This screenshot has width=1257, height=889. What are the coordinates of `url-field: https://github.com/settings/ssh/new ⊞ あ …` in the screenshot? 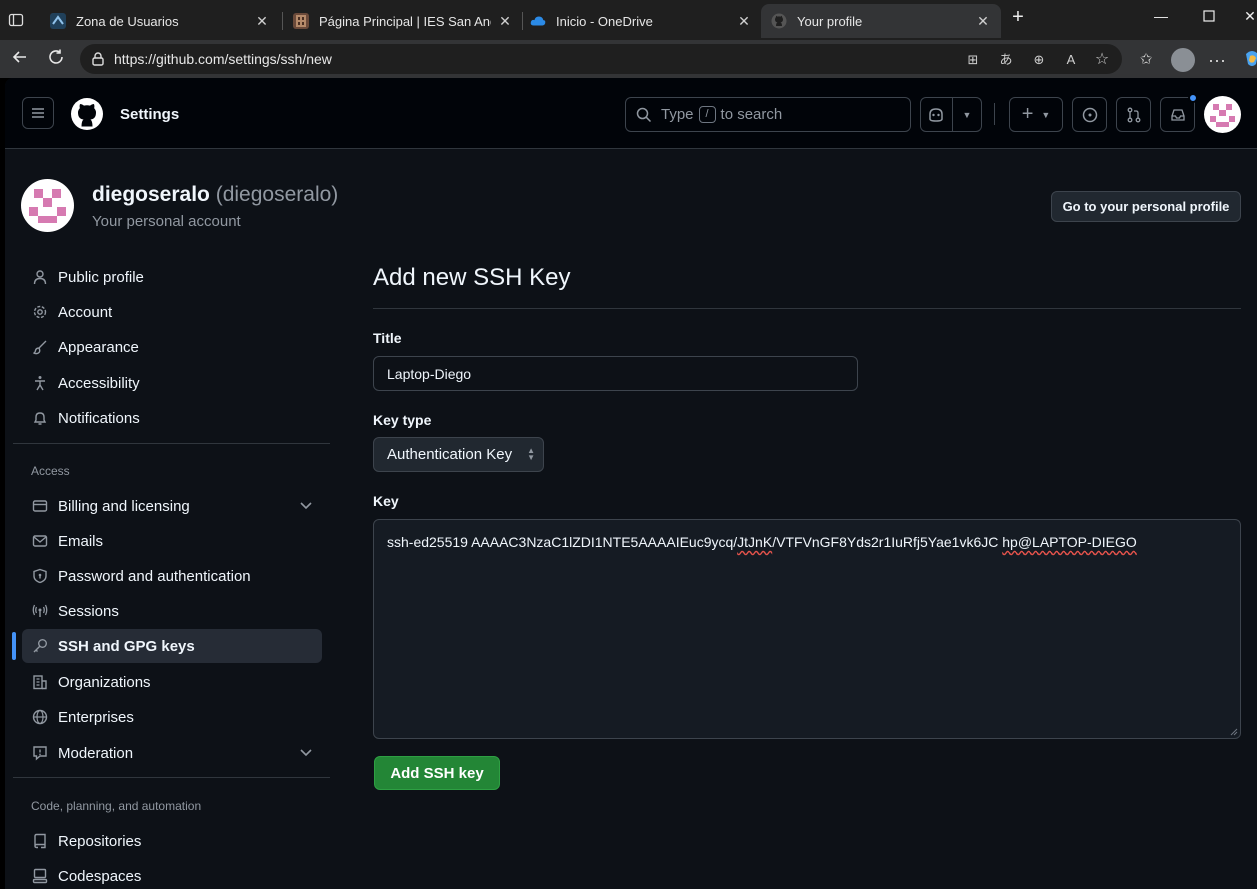 It's located at (601, 59).